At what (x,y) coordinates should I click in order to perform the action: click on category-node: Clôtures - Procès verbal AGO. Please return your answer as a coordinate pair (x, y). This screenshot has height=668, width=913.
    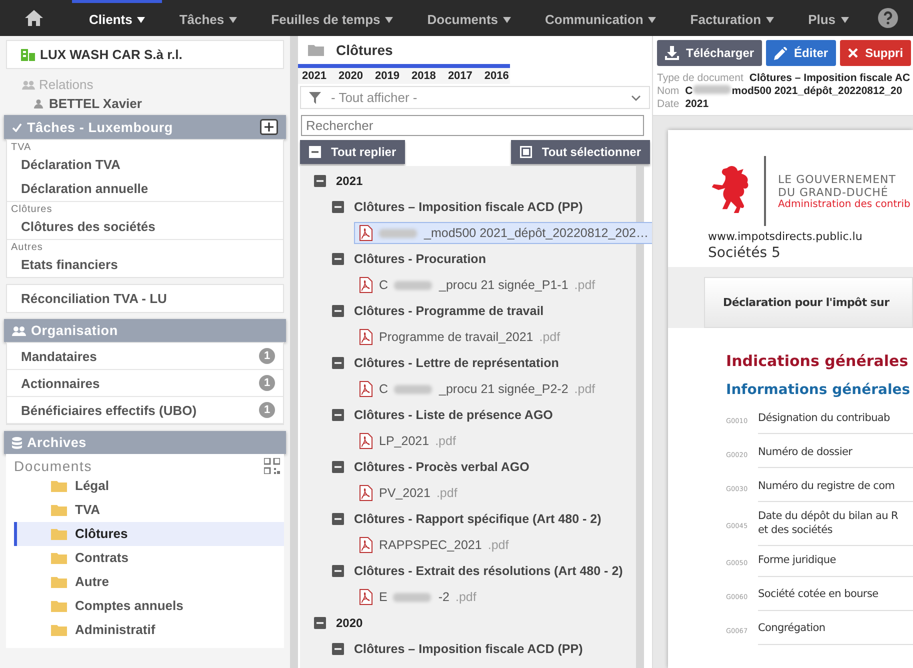
    Looking at the image, I should click on (442, 467).